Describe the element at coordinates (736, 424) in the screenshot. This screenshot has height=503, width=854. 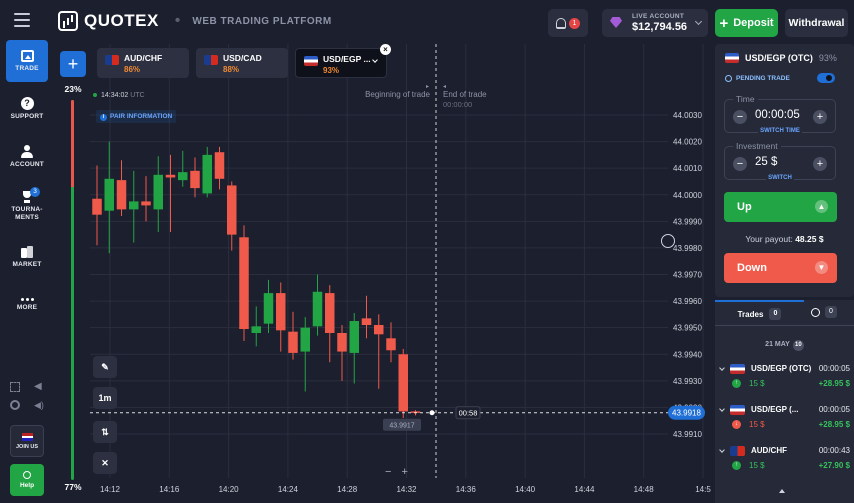
I see `arrow-down-icon: ↓` at that location.